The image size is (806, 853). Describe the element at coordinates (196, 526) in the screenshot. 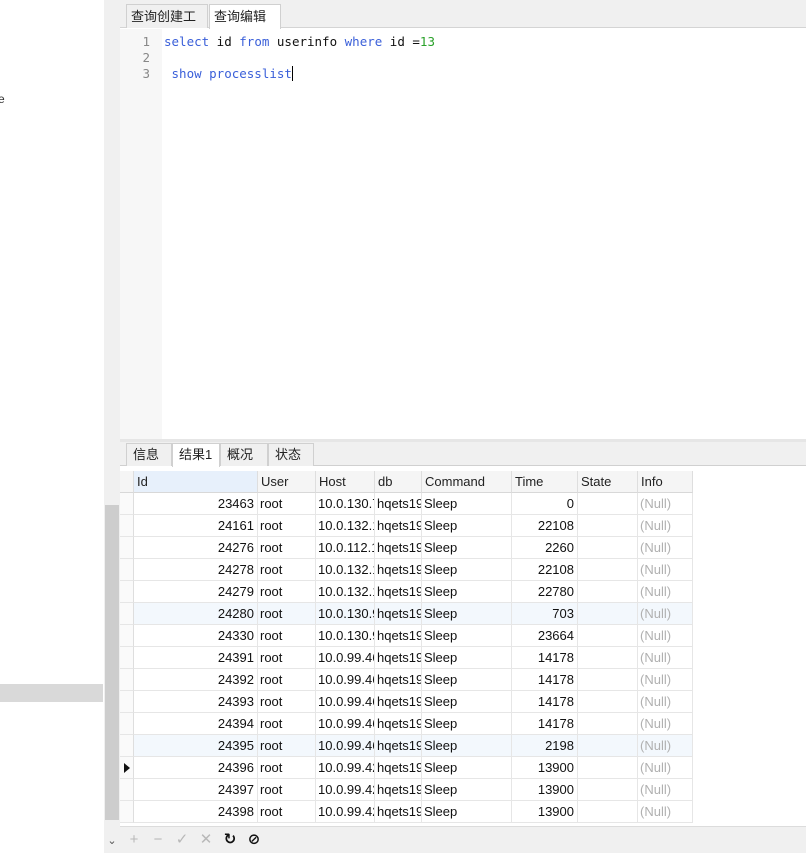

I see `cell-id: 24161` at that location.